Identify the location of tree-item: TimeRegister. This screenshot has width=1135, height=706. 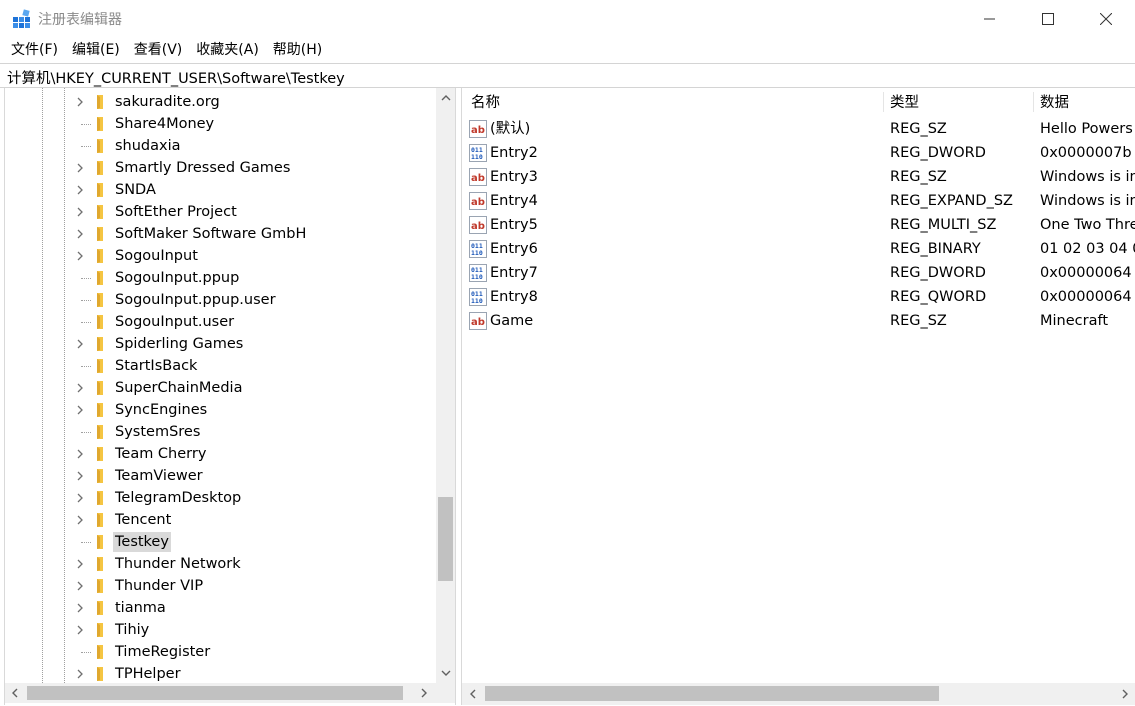
(220, 652).